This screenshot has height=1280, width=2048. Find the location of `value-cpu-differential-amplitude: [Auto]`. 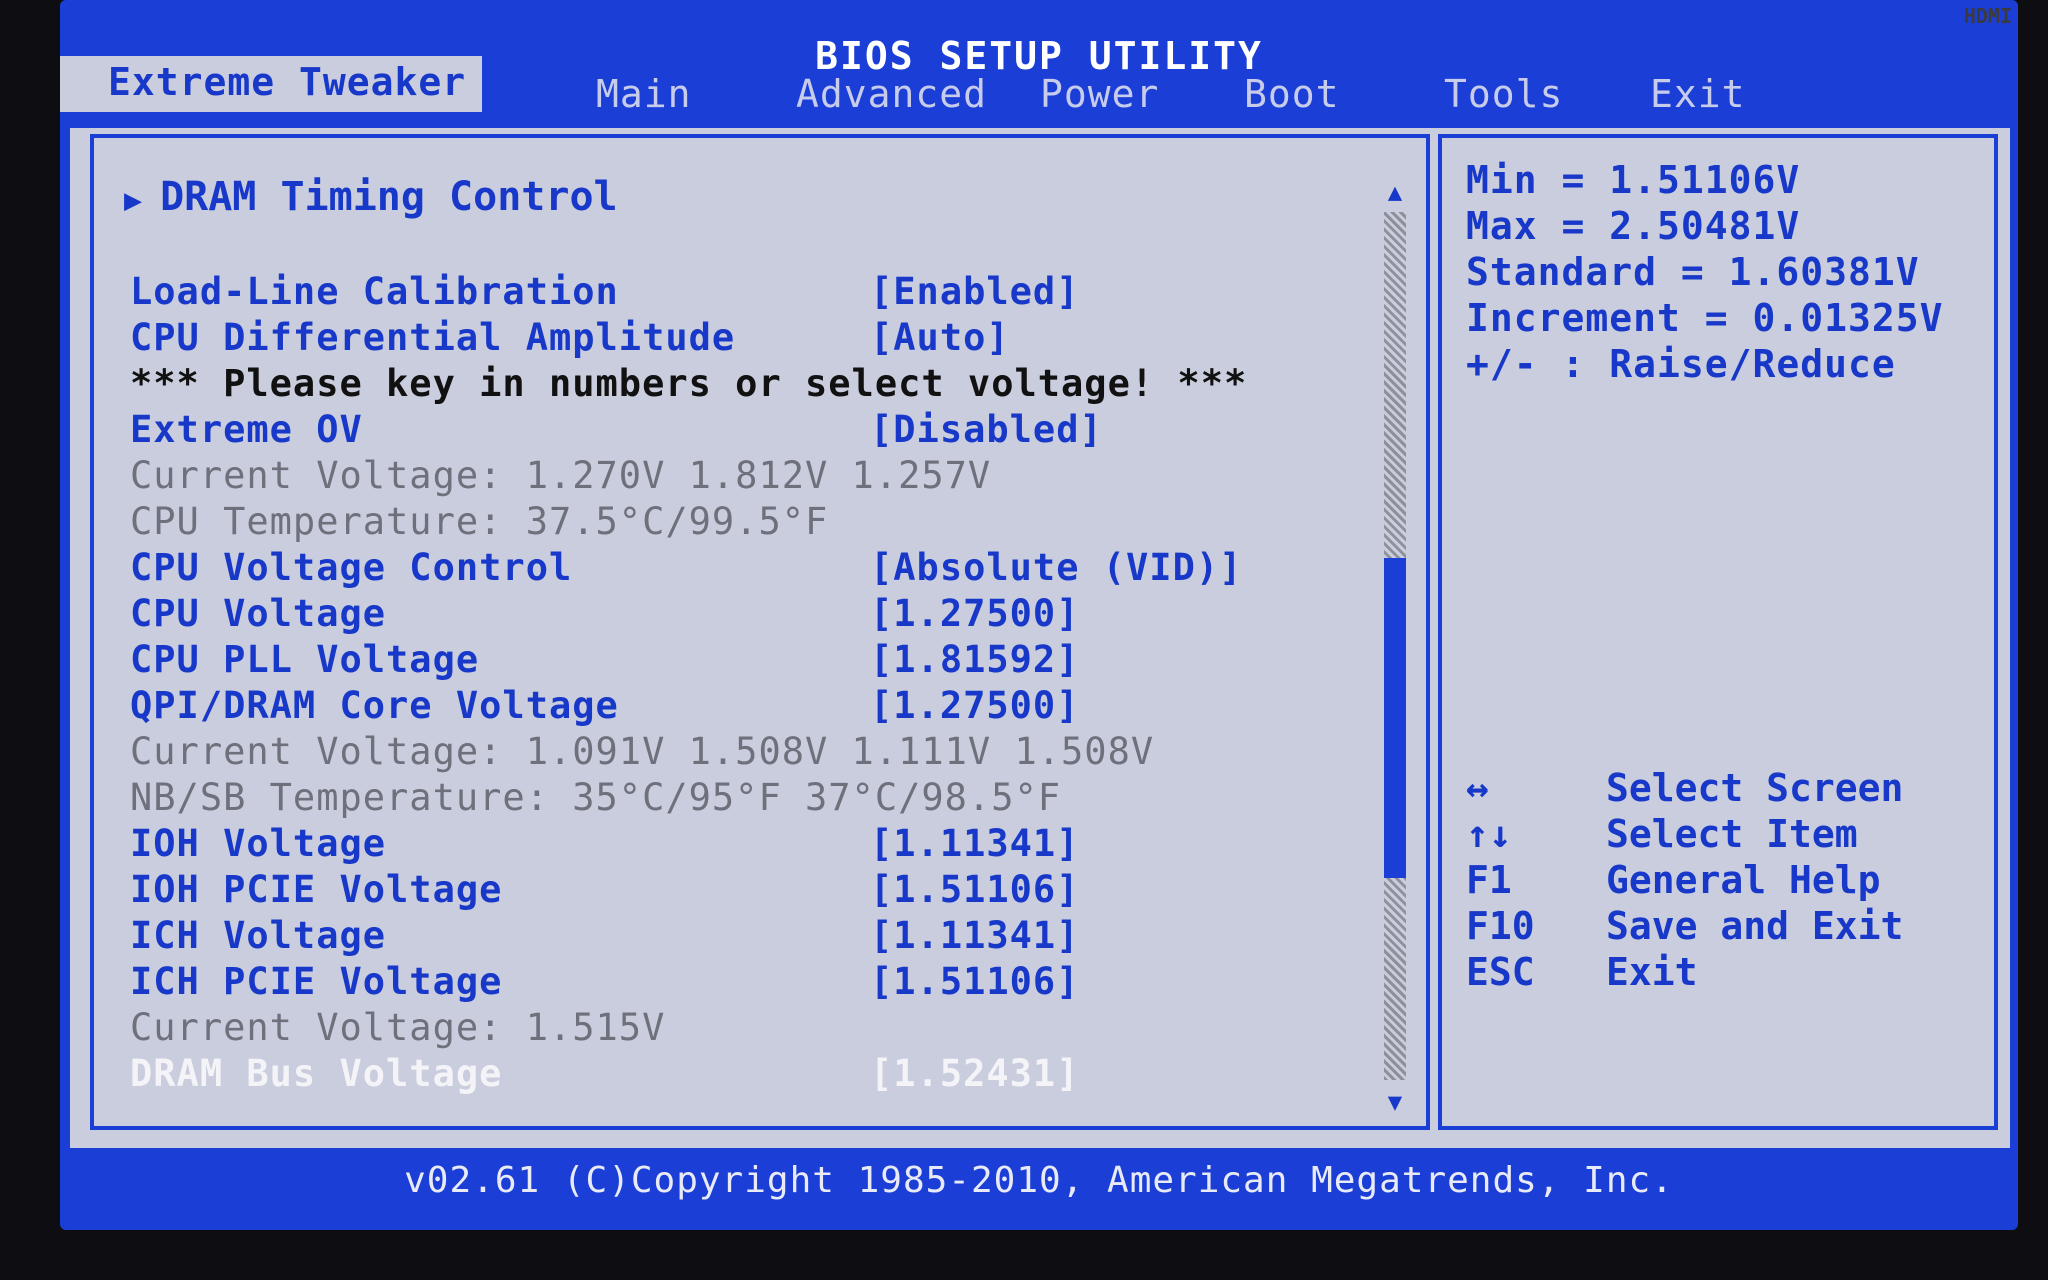

value-cpu-differential-amplitude: [Auto] is located at coordinates (940, 337).